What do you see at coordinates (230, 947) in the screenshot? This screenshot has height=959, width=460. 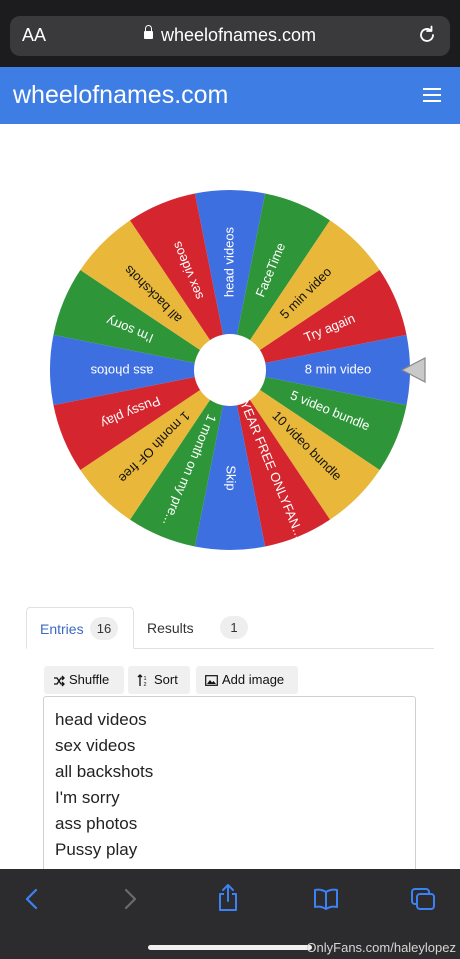 I see `home-indicator` at bounding box center [230, 947].